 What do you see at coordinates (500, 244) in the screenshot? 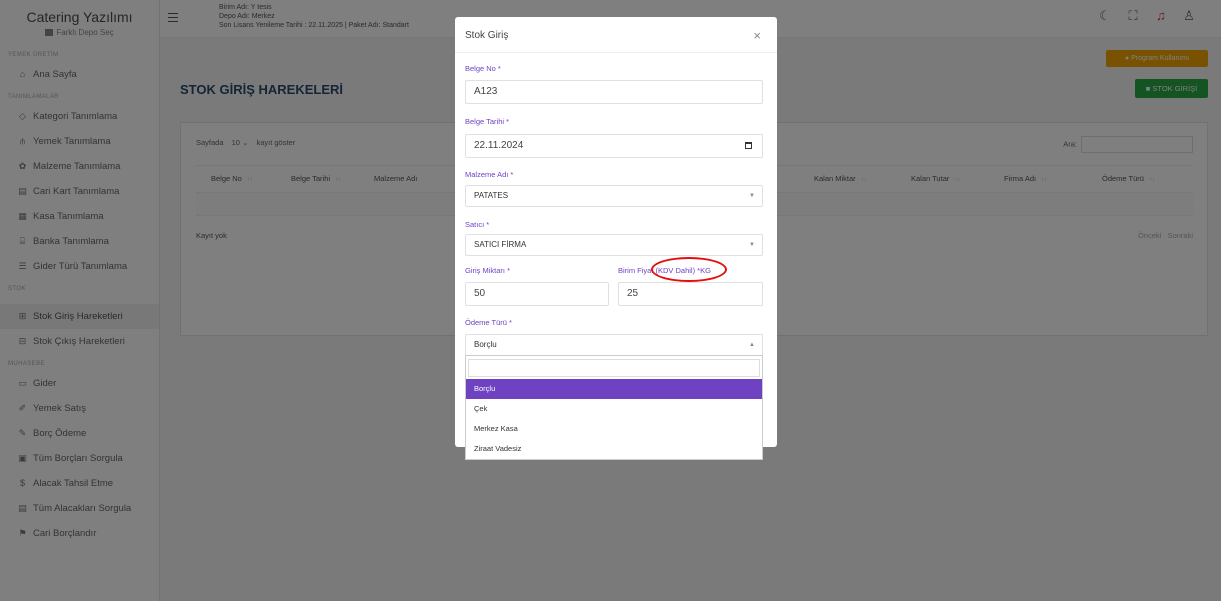
I see `satici-value: SATICI FİRMA` at bounding box center [500, 244].